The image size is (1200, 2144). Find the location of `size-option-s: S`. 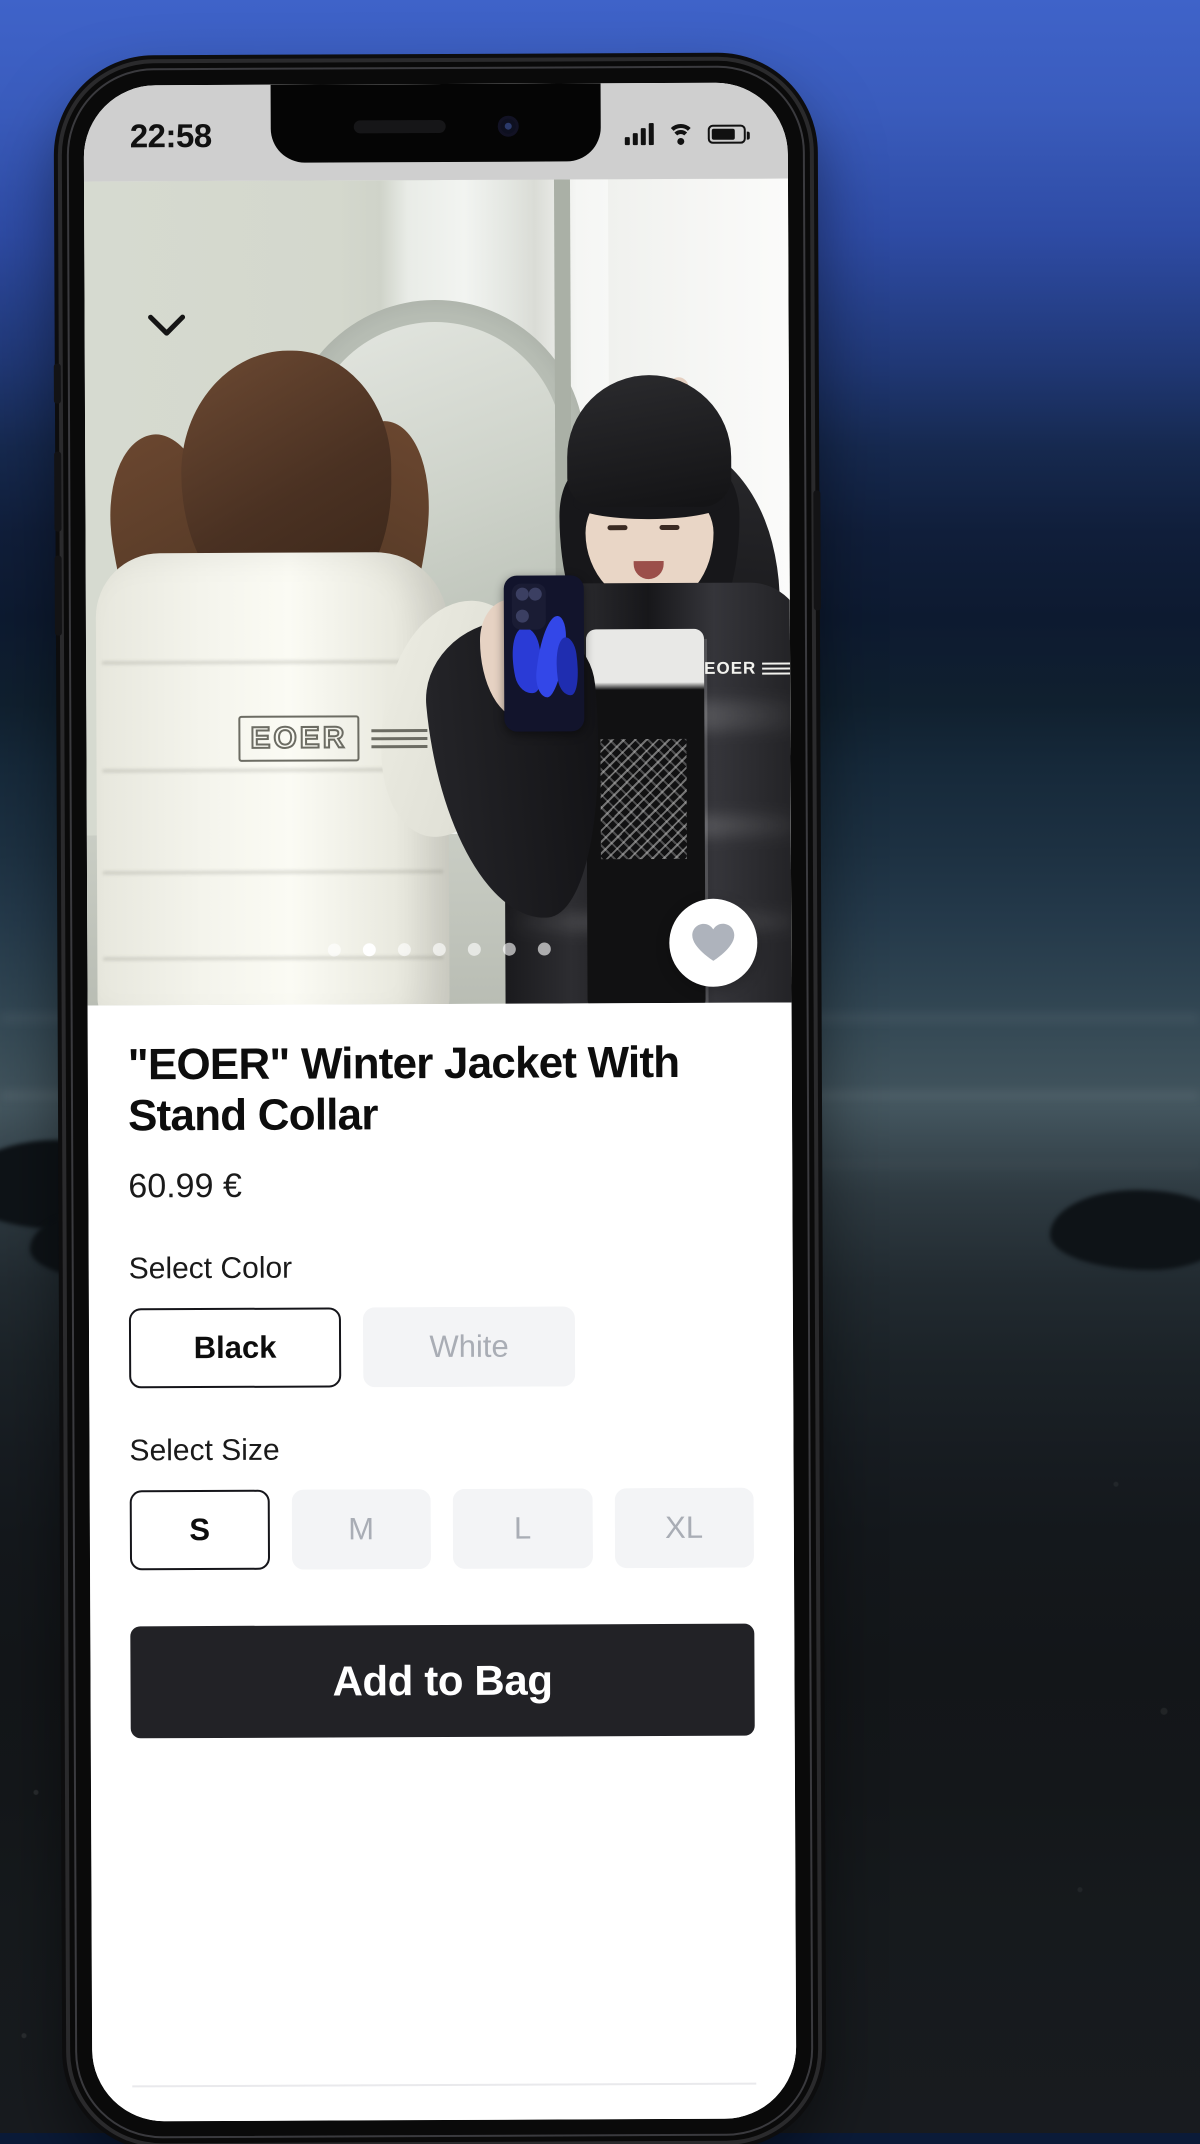

size-option-s: S is located at coordinates (199, 1530).